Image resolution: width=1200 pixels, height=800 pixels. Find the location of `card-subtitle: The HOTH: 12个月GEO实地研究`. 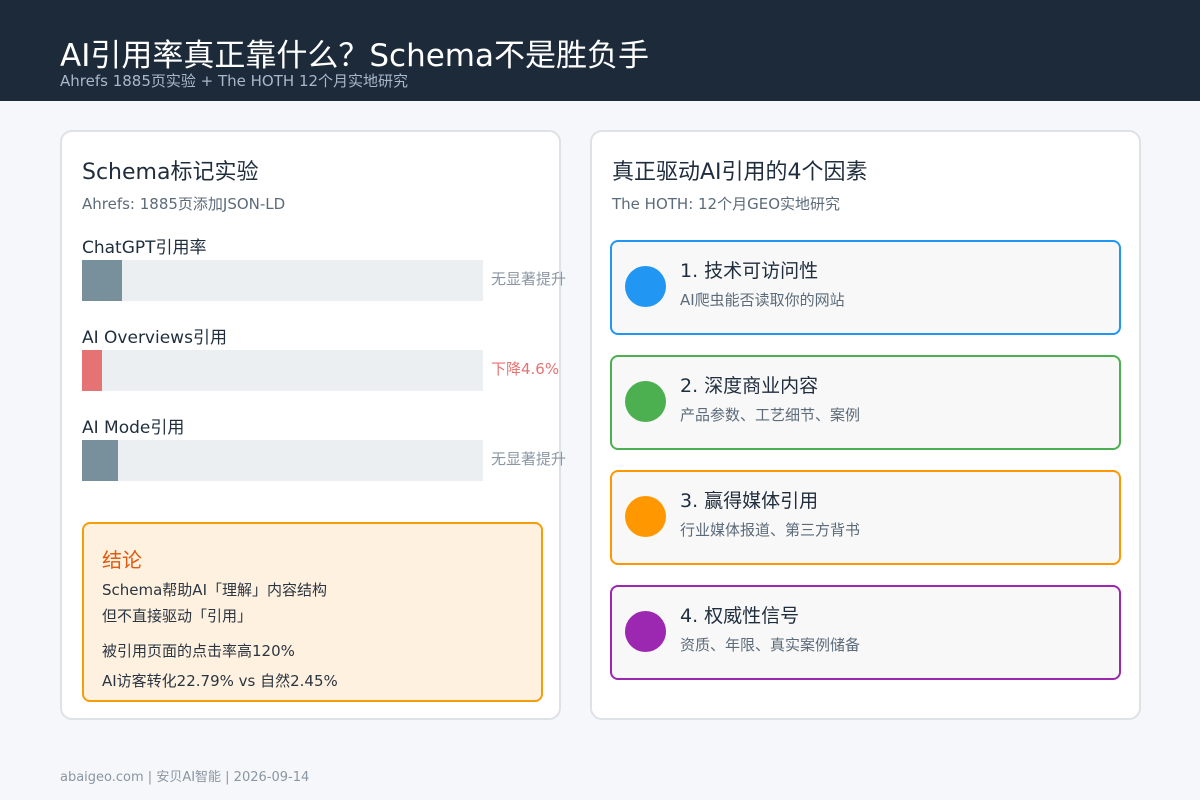

card-subtitle: The HOTH: 12个月GEO实地研究 is located at coordinates (726, 204).